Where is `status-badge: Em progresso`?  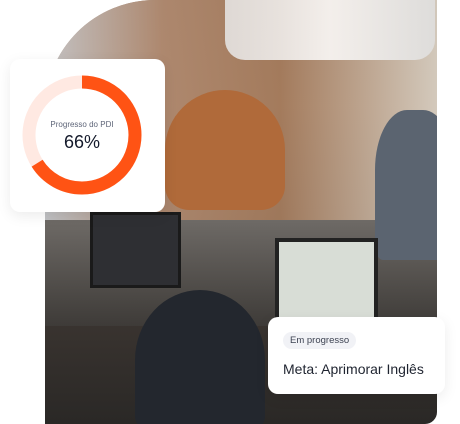
status-badge: Em progresso is located at coordinates (320, 340).